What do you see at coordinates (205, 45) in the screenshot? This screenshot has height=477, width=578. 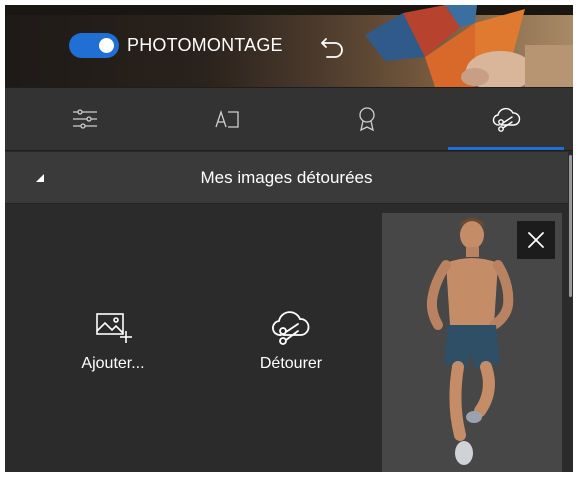 I see `mode-title: PHOTOMONTAGE` at bounding box center [205, 45].